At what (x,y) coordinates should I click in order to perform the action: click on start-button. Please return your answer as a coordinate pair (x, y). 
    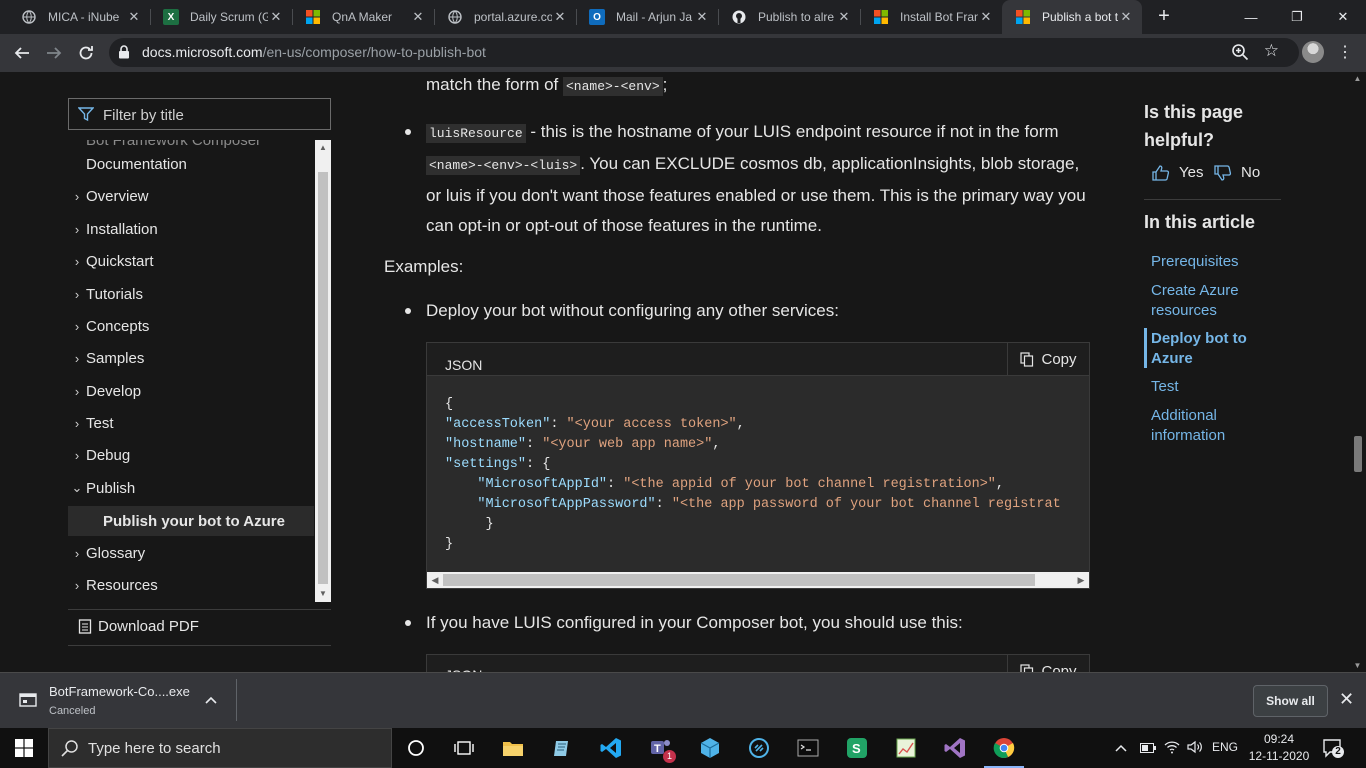
    Looking at the image, I should click on (24, 748).